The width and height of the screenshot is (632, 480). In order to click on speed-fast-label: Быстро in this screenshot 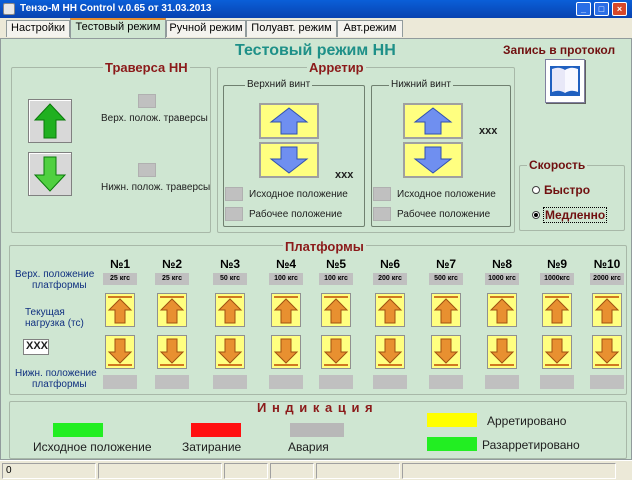, I will do `click(567, 190)`.